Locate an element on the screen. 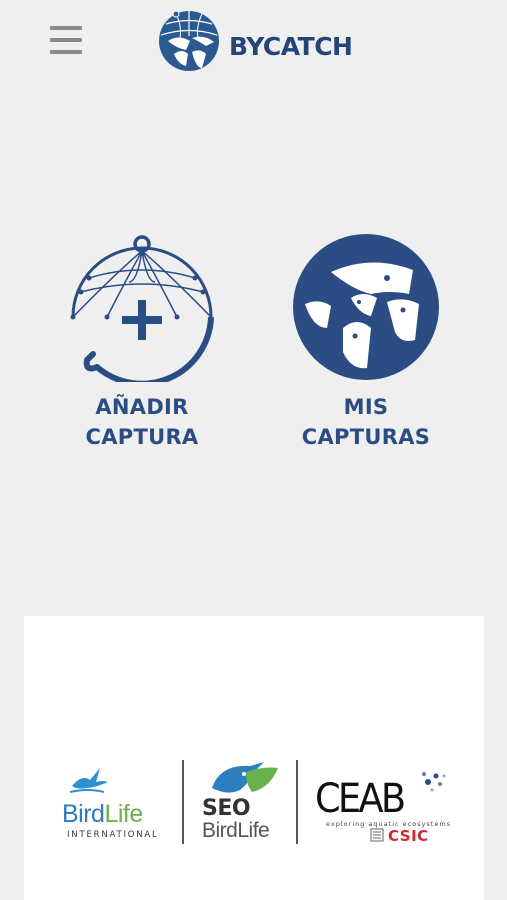  brand-name: BYCATCH is located at coordinates (291, 46).